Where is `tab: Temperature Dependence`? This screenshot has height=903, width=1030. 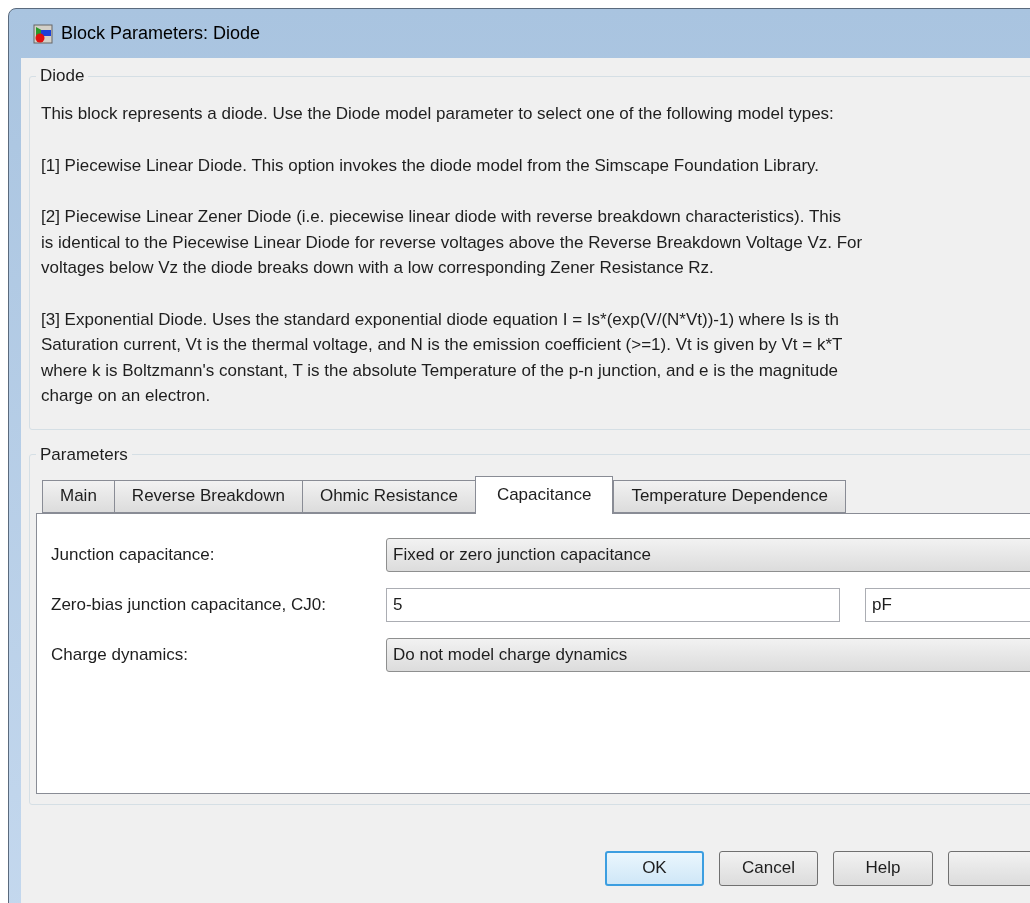
tab: Temperature Dependence is located at coordinates (729, 496).